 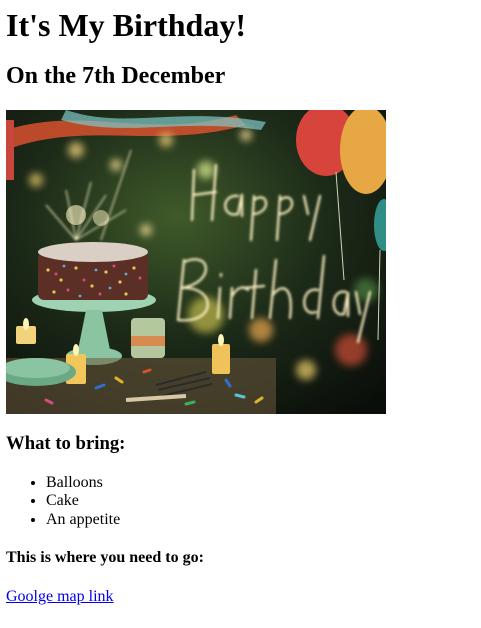 What do you see at coordinates (126, 25) in the screenshot?
I see `page-title: It's My Birthday!` at bounding box center [126, 25].